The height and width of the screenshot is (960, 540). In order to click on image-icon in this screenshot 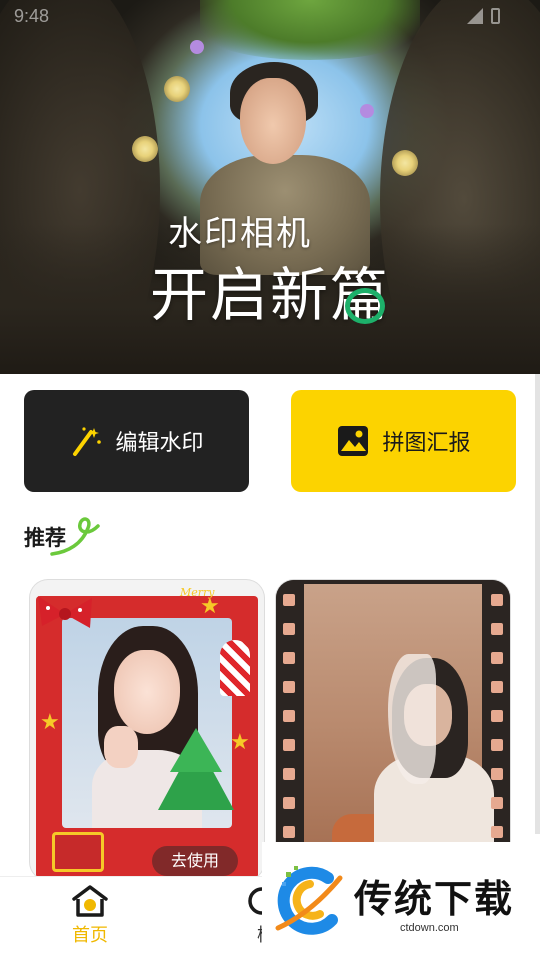, I will do `click(353, 441)`.